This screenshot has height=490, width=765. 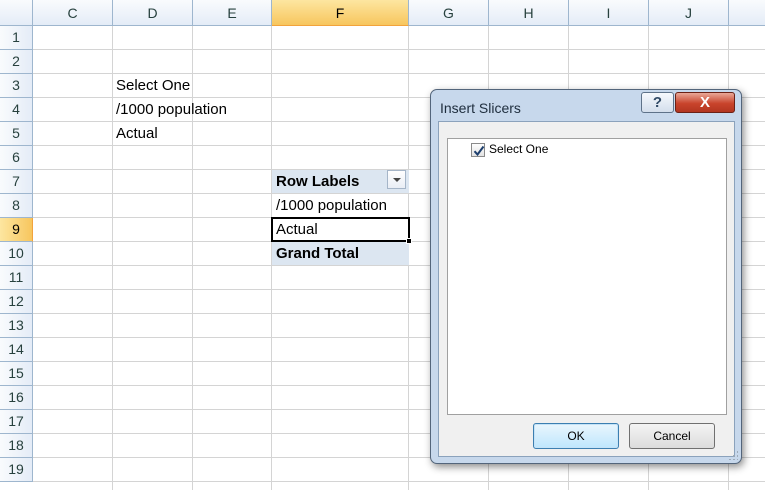 I want to click on column-header-f: F, so click(x=340, y=13).